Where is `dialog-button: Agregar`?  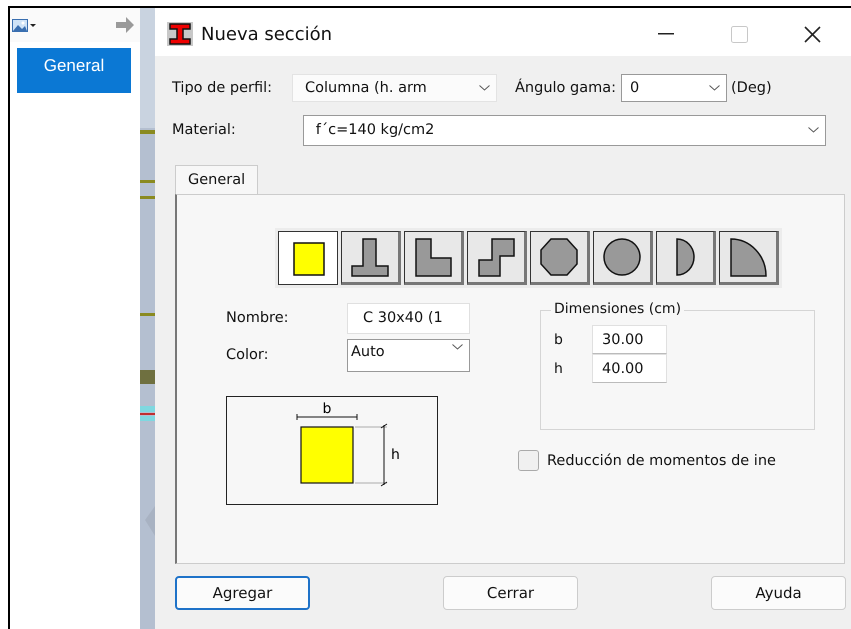 dialog-button: Agregar is located at coordinates (242, 593).